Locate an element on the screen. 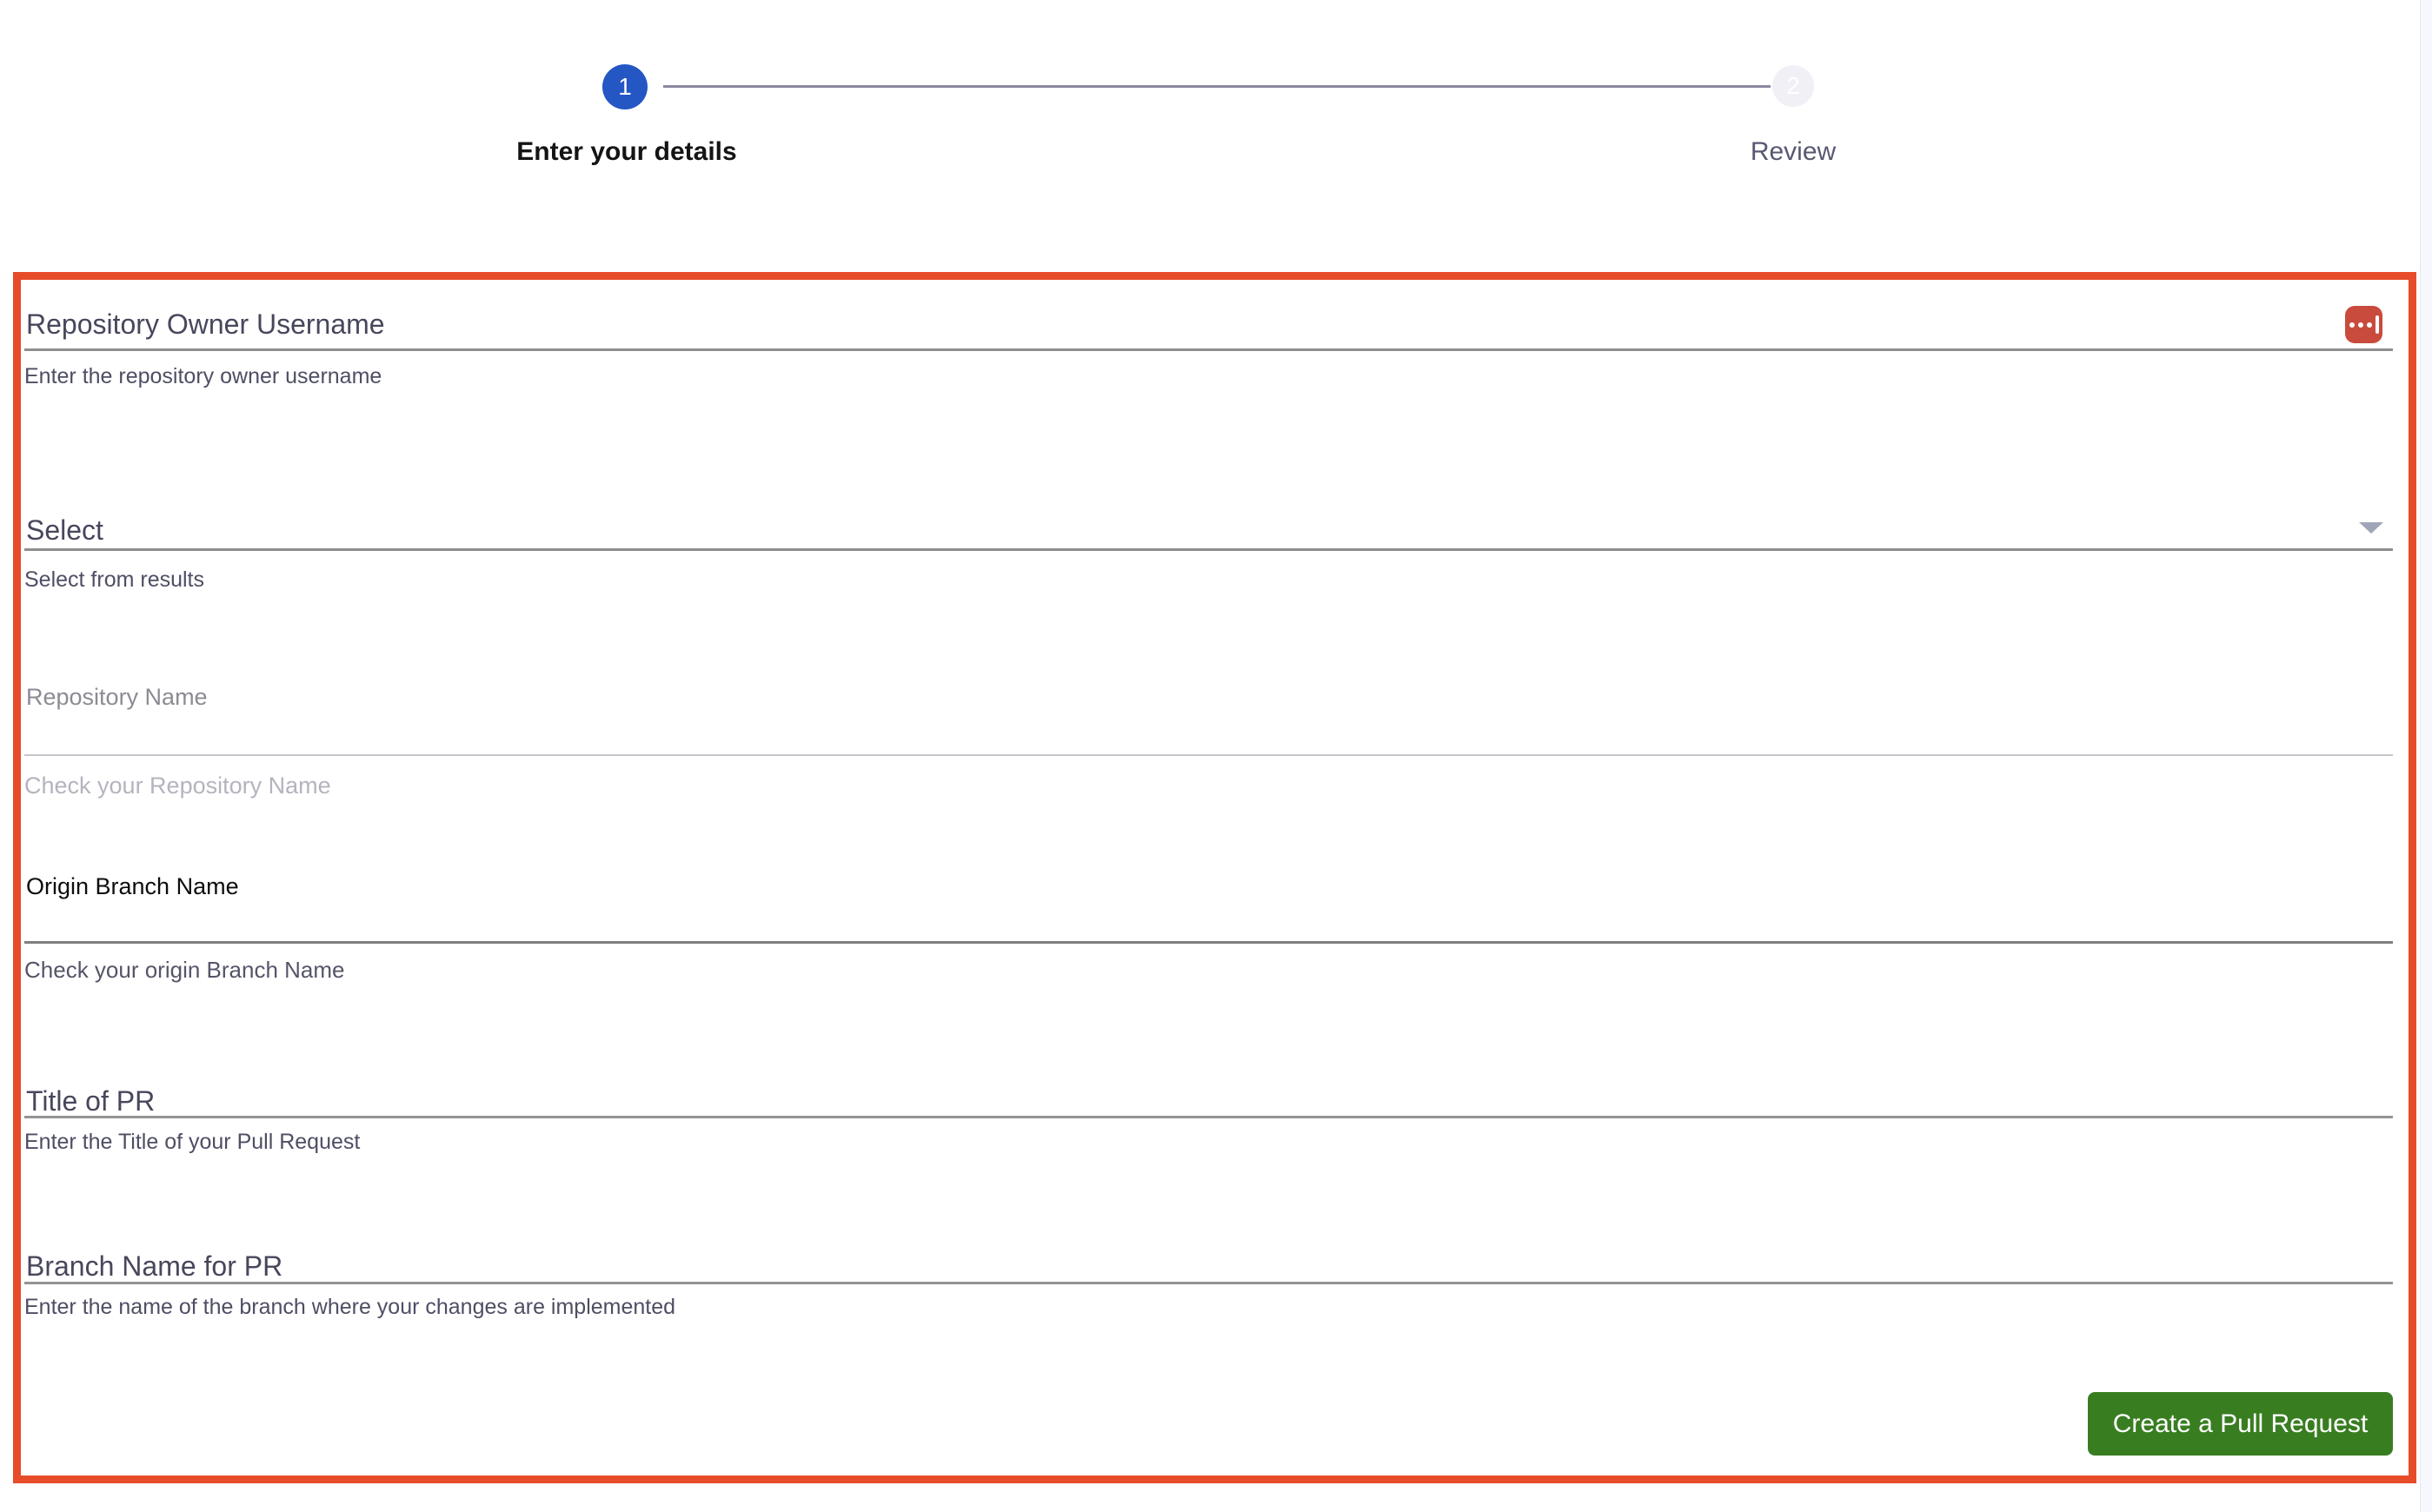  stepper-step-2-number: 2 is located at coordinates (1793, 85).